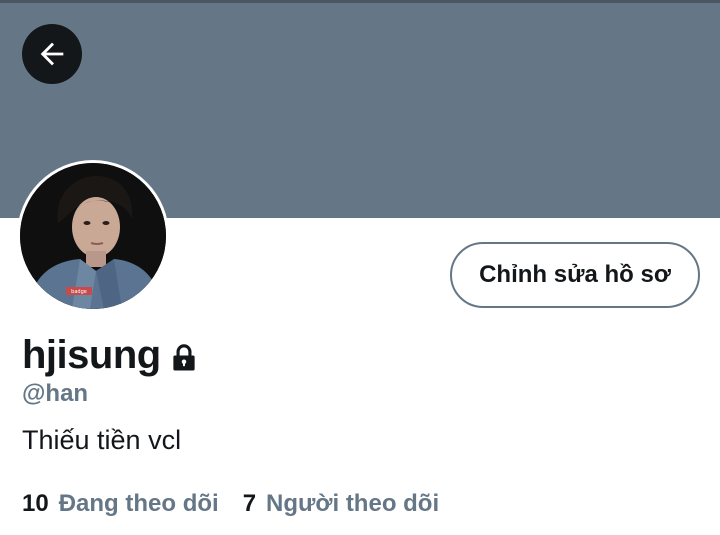  I want to click on followers-link: 7 Người theo dõi, so click(341, 504).